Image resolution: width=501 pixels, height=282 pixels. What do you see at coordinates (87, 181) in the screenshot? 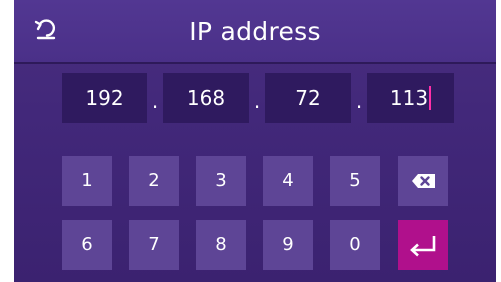
I see `key-1: 1` at bounding box center [87, 181].